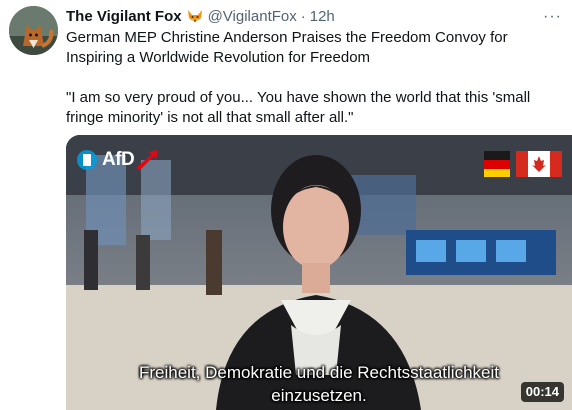  What do you see at coordinates (497, 164) in the screenshot?
I see `germany-flag-icon` at bounding box center [497, 164].